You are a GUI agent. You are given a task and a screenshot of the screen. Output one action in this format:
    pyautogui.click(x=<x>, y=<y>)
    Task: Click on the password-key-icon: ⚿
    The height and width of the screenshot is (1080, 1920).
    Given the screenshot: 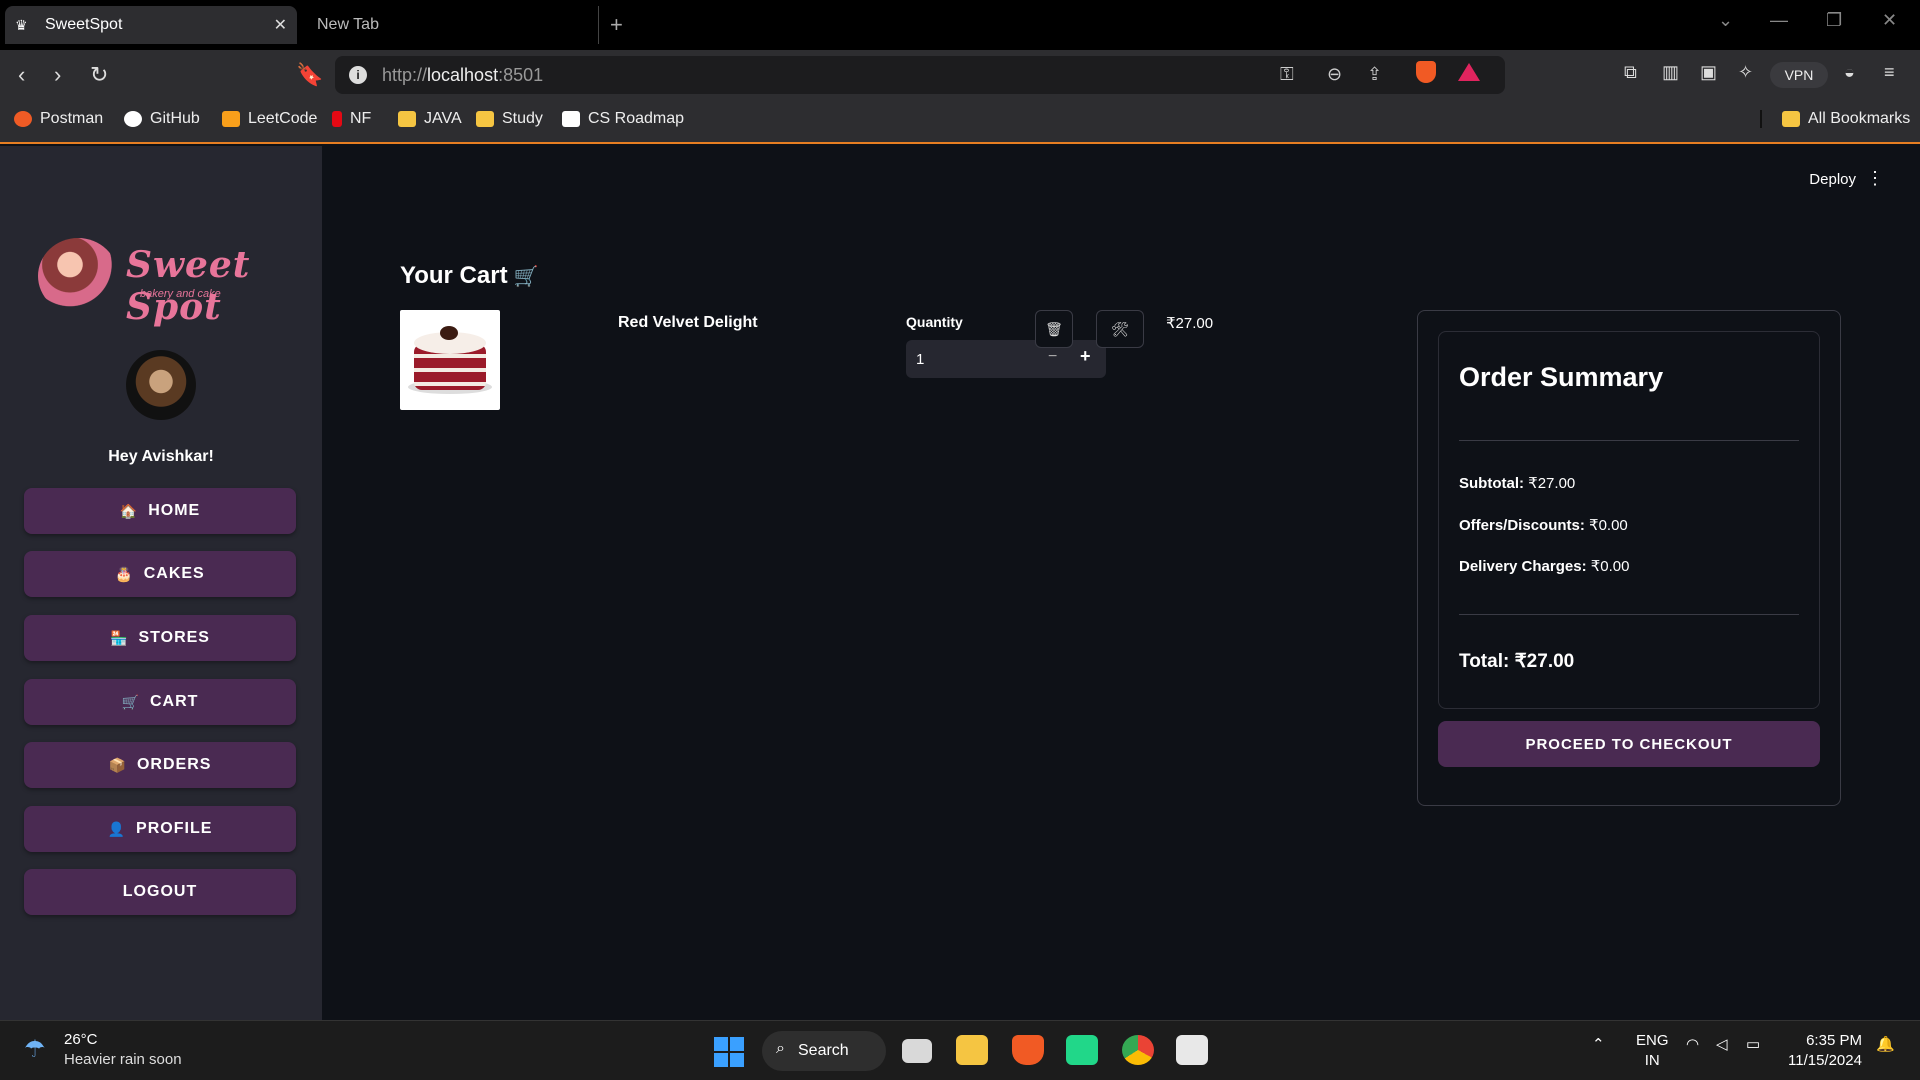 What is the action you would take?
    pyautogui.click(x=1287, y=74)
    